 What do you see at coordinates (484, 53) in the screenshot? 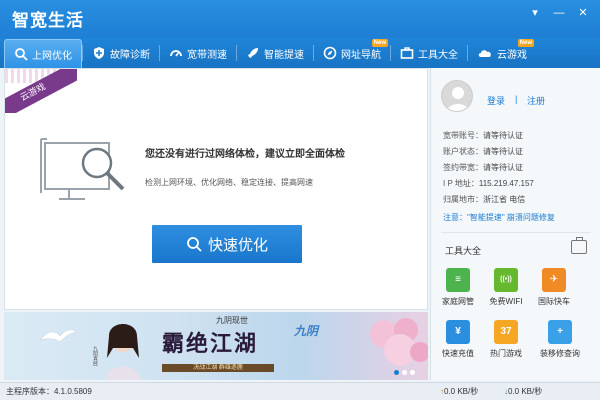
I see `cloud-game-icon` at bounding box center [484, 53].